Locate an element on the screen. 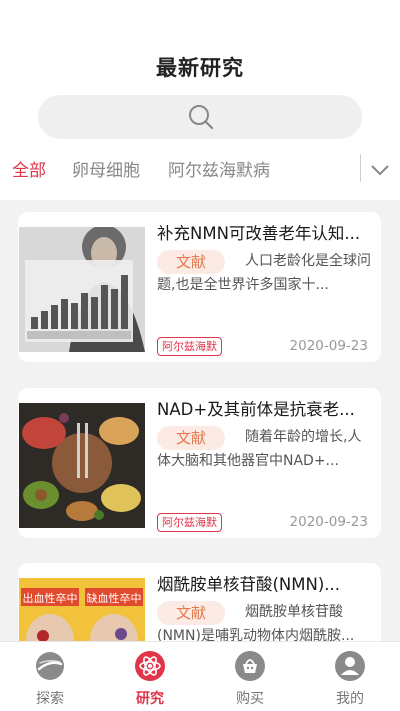 Image resolution: width=400 pixels, height=711 pixels. profile-icon is located at coordinates (350, 666).